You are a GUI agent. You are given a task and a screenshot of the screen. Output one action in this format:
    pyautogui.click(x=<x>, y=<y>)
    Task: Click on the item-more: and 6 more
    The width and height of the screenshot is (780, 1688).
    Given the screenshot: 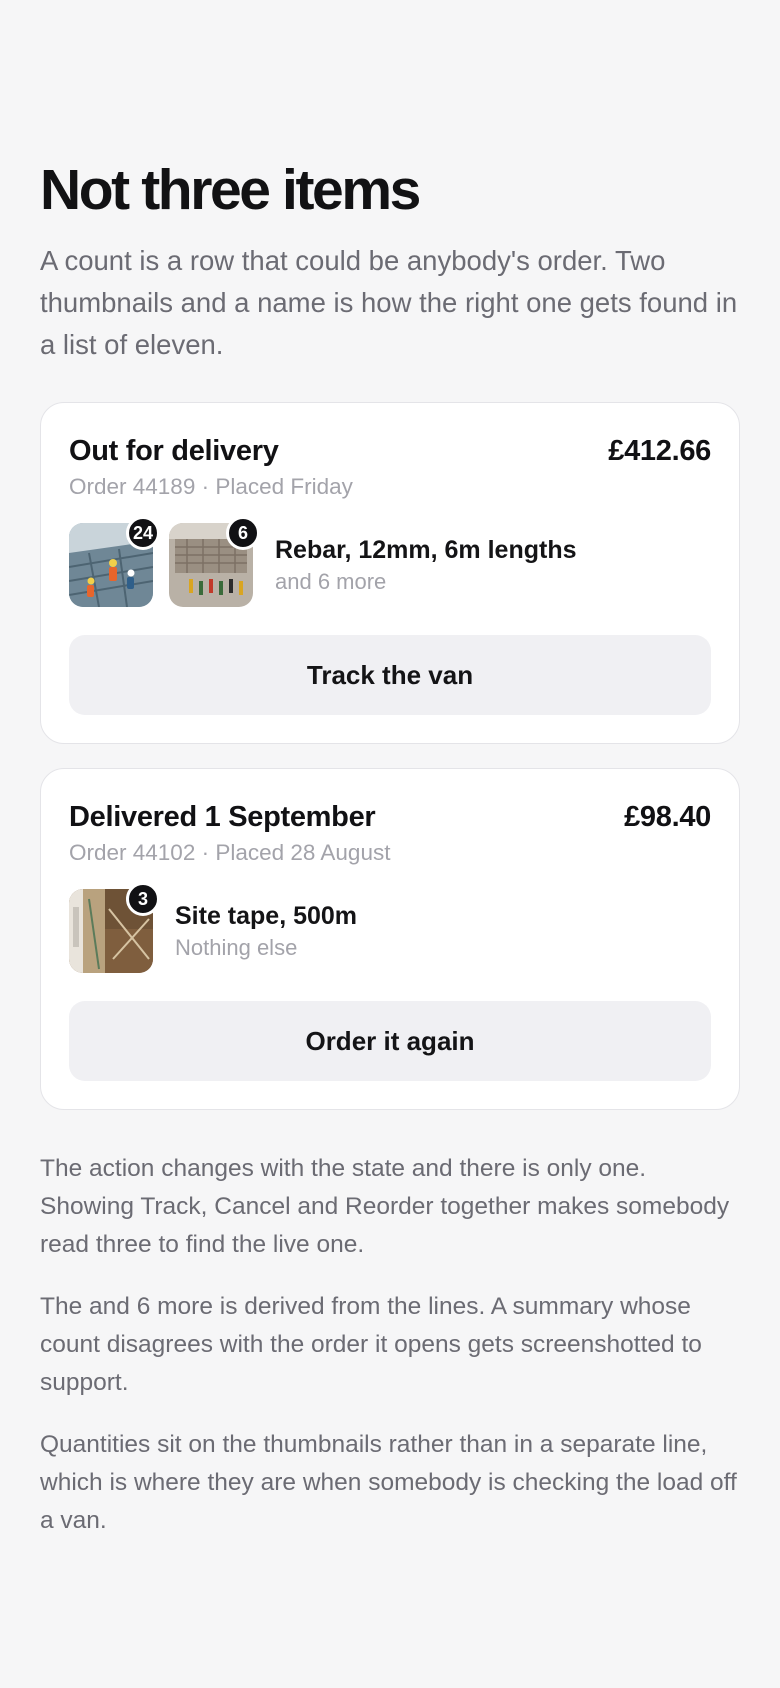 What is the action you would take?
    pyautogui.click(x=331, y=581)
    